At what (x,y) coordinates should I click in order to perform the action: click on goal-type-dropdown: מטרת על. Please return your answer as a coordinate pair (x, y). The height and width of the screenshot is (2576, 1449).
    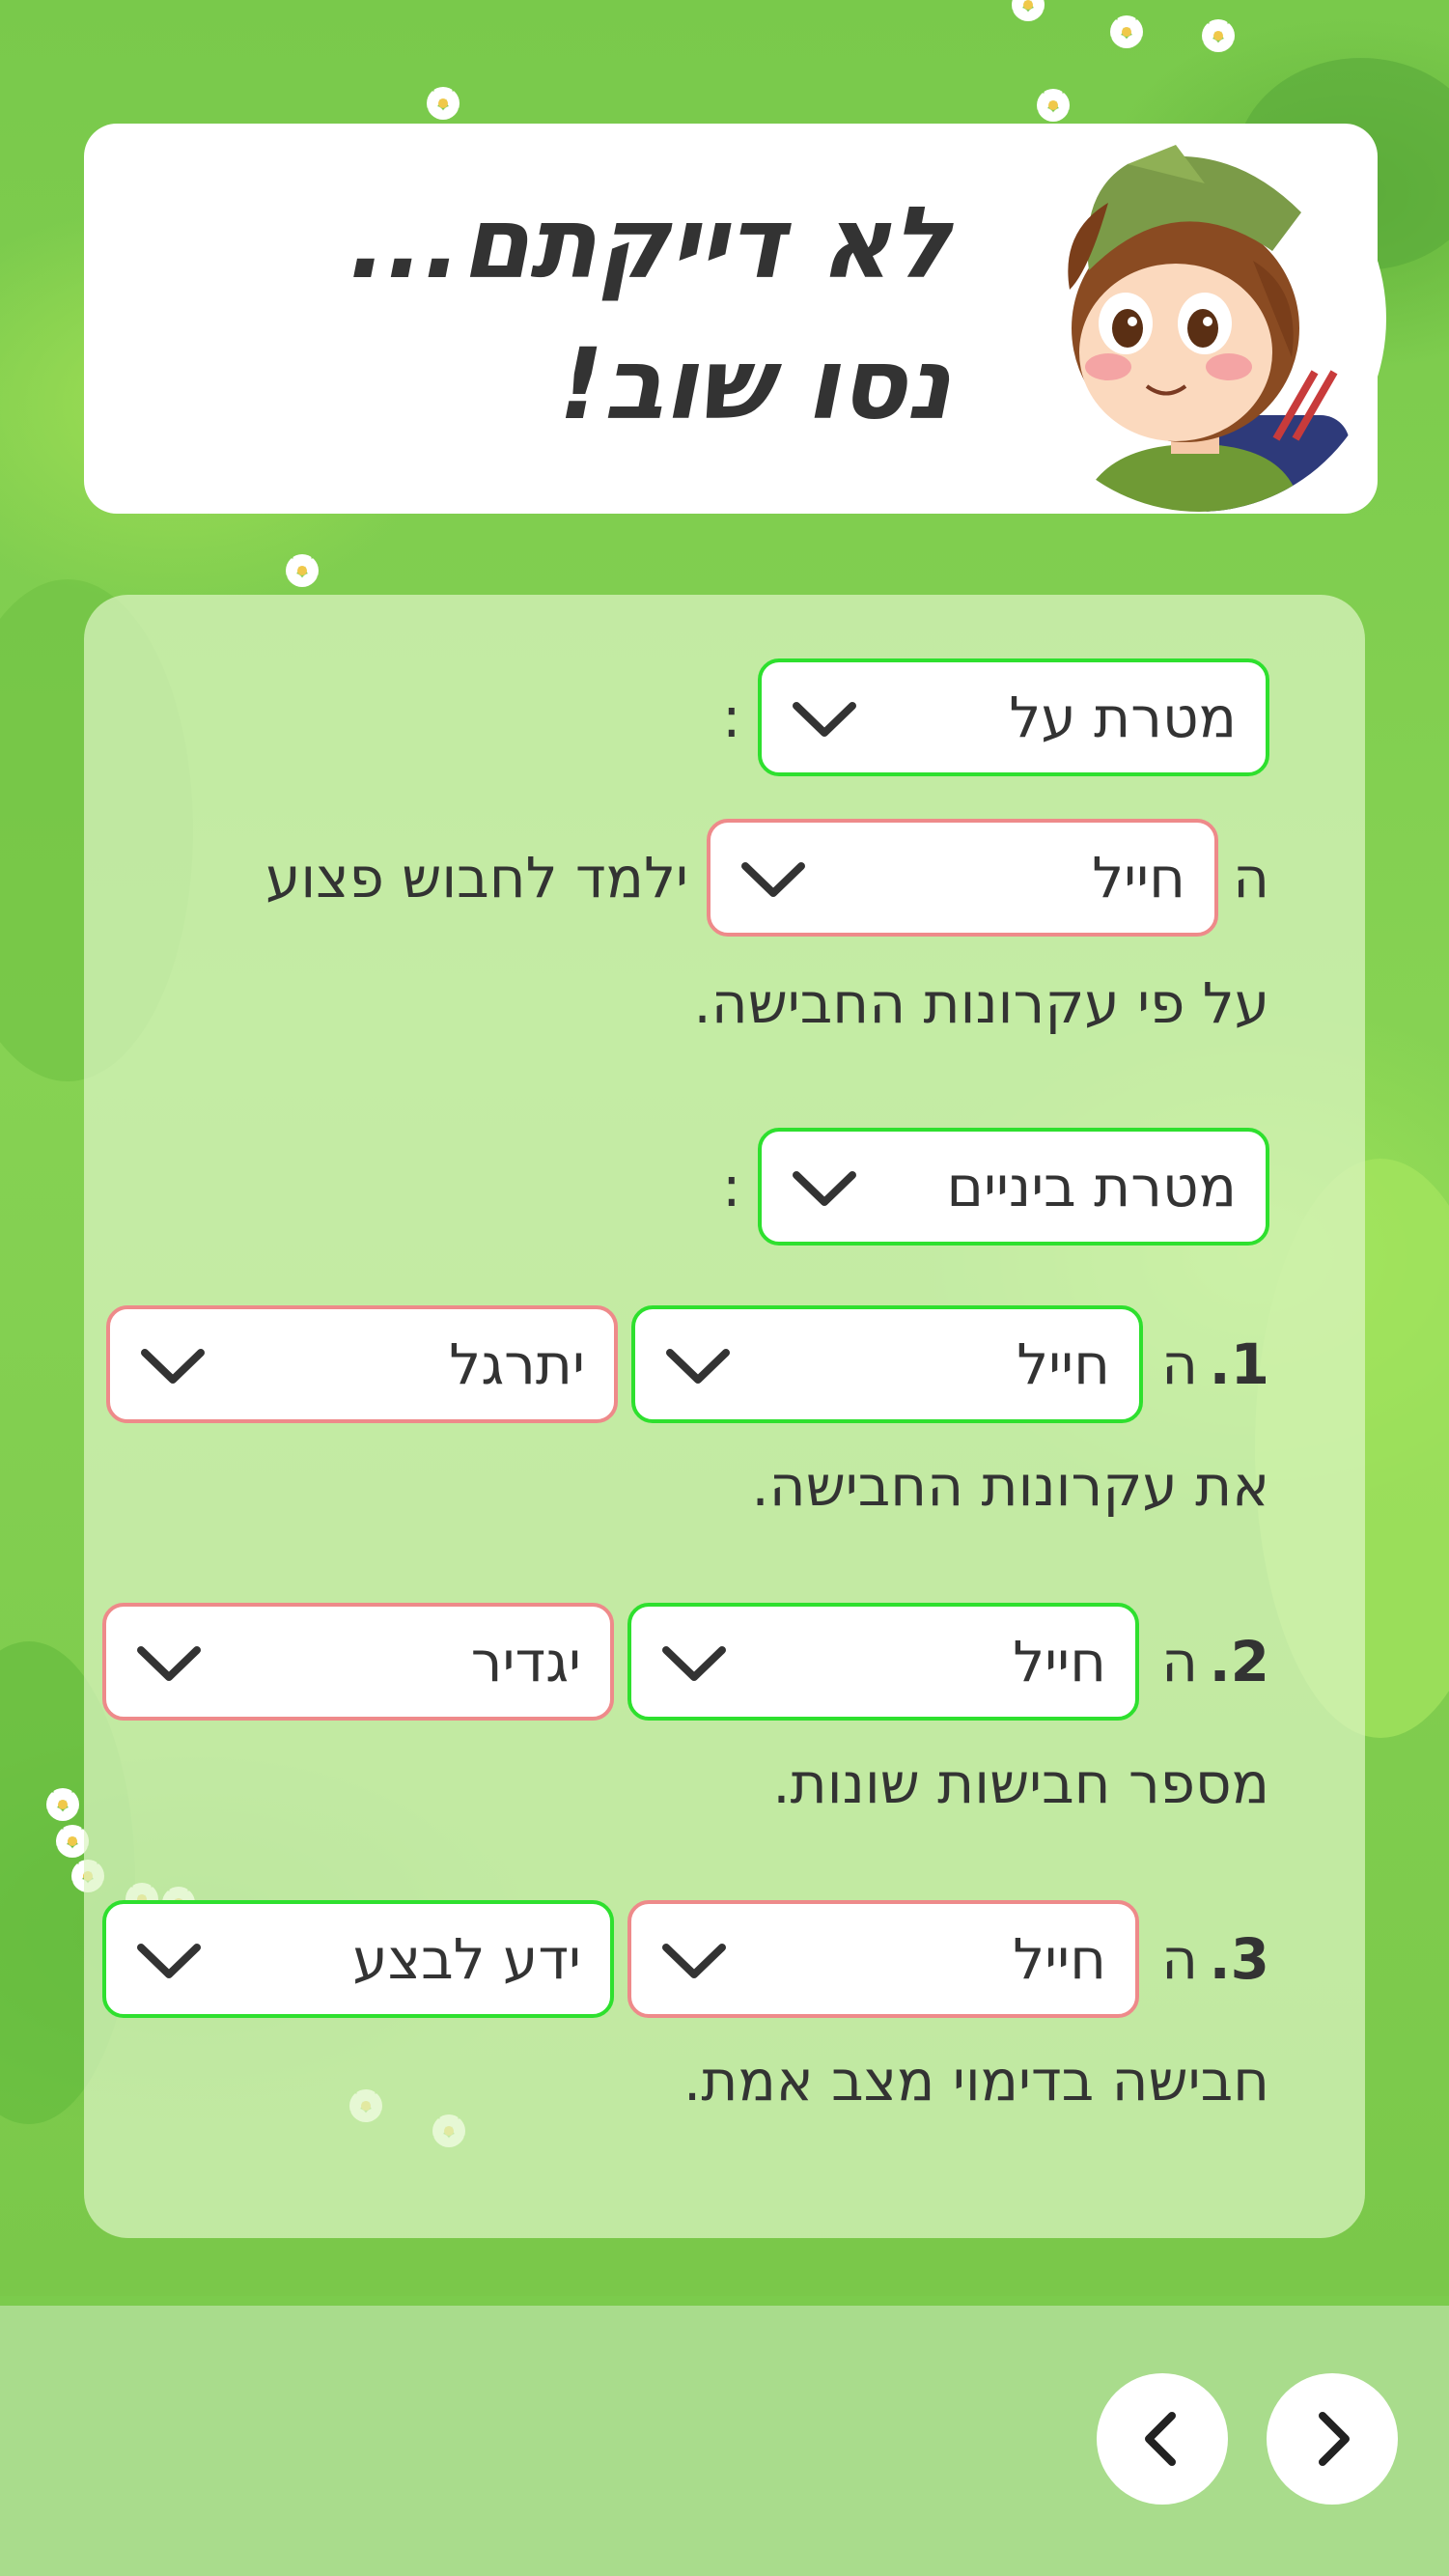
    Looking at the image, I should click on (1013, 717).